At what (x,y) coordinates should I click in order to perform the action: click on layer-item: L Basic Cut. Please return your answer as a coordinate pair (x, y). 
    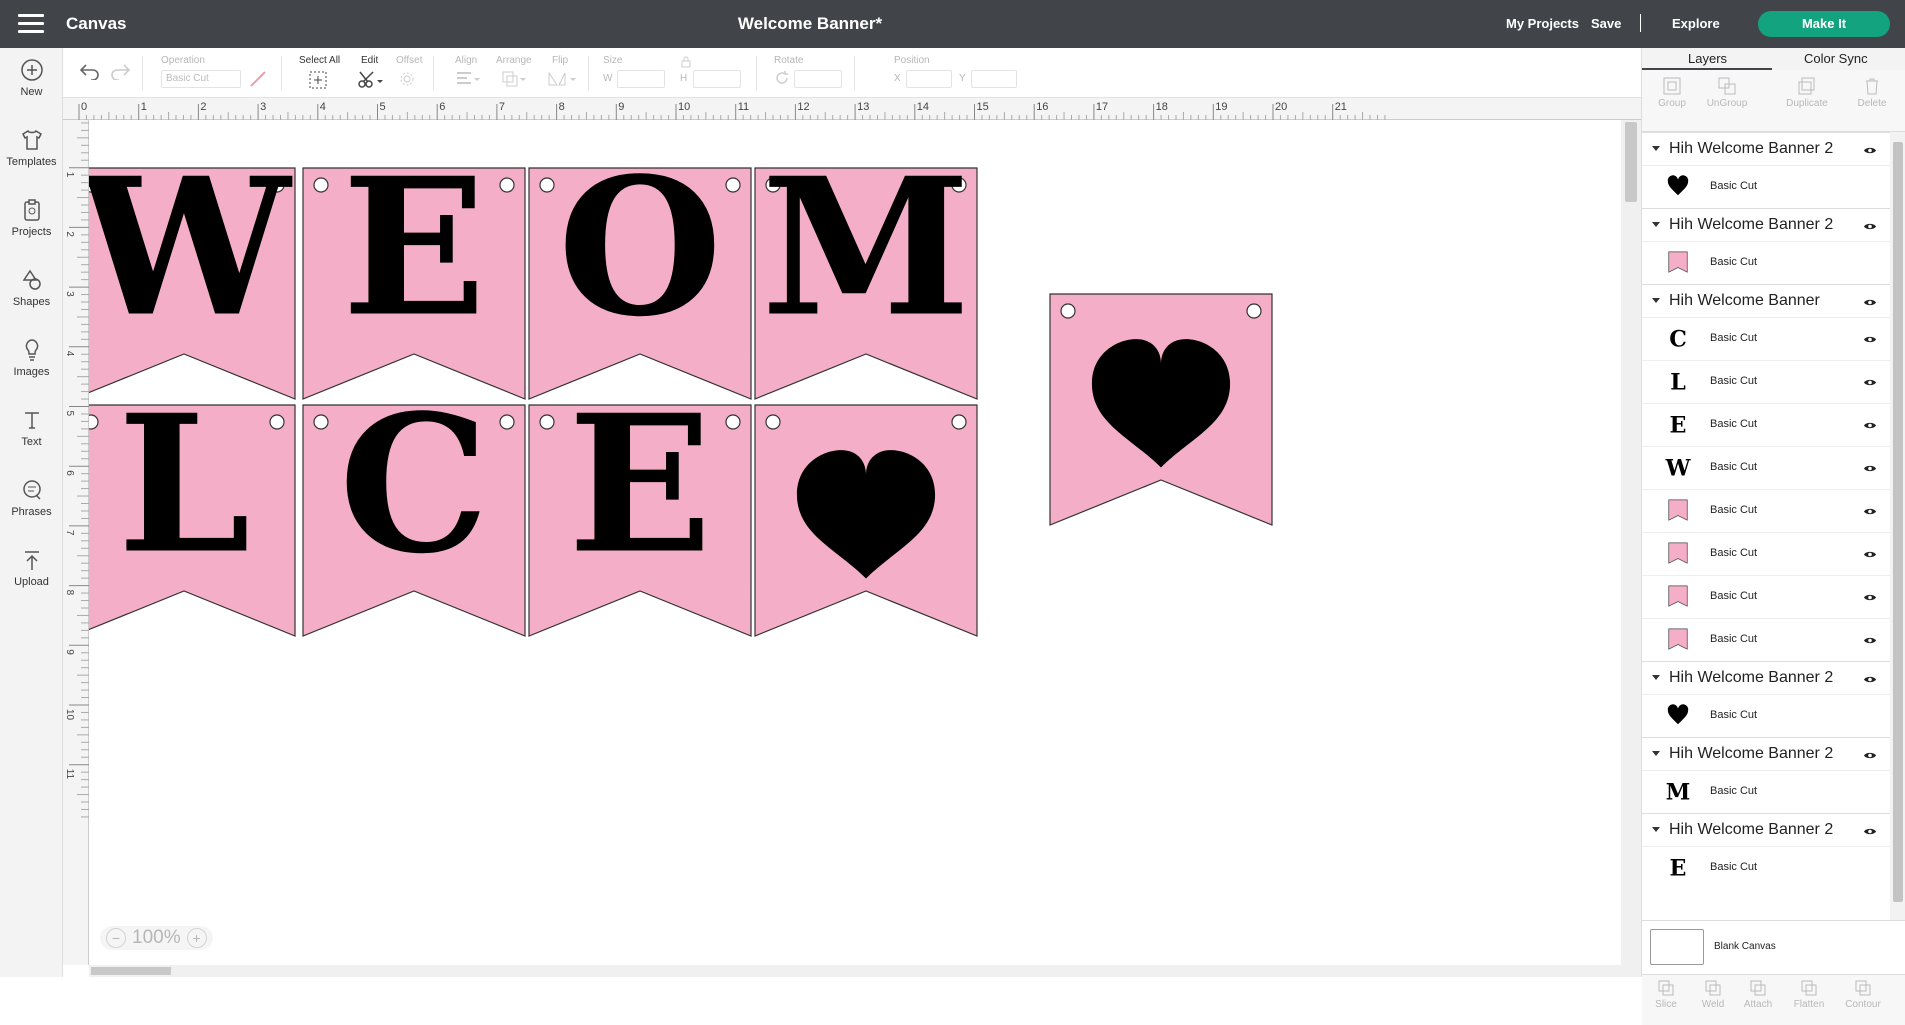
    Looking at the image, I should click on (1766, 381).